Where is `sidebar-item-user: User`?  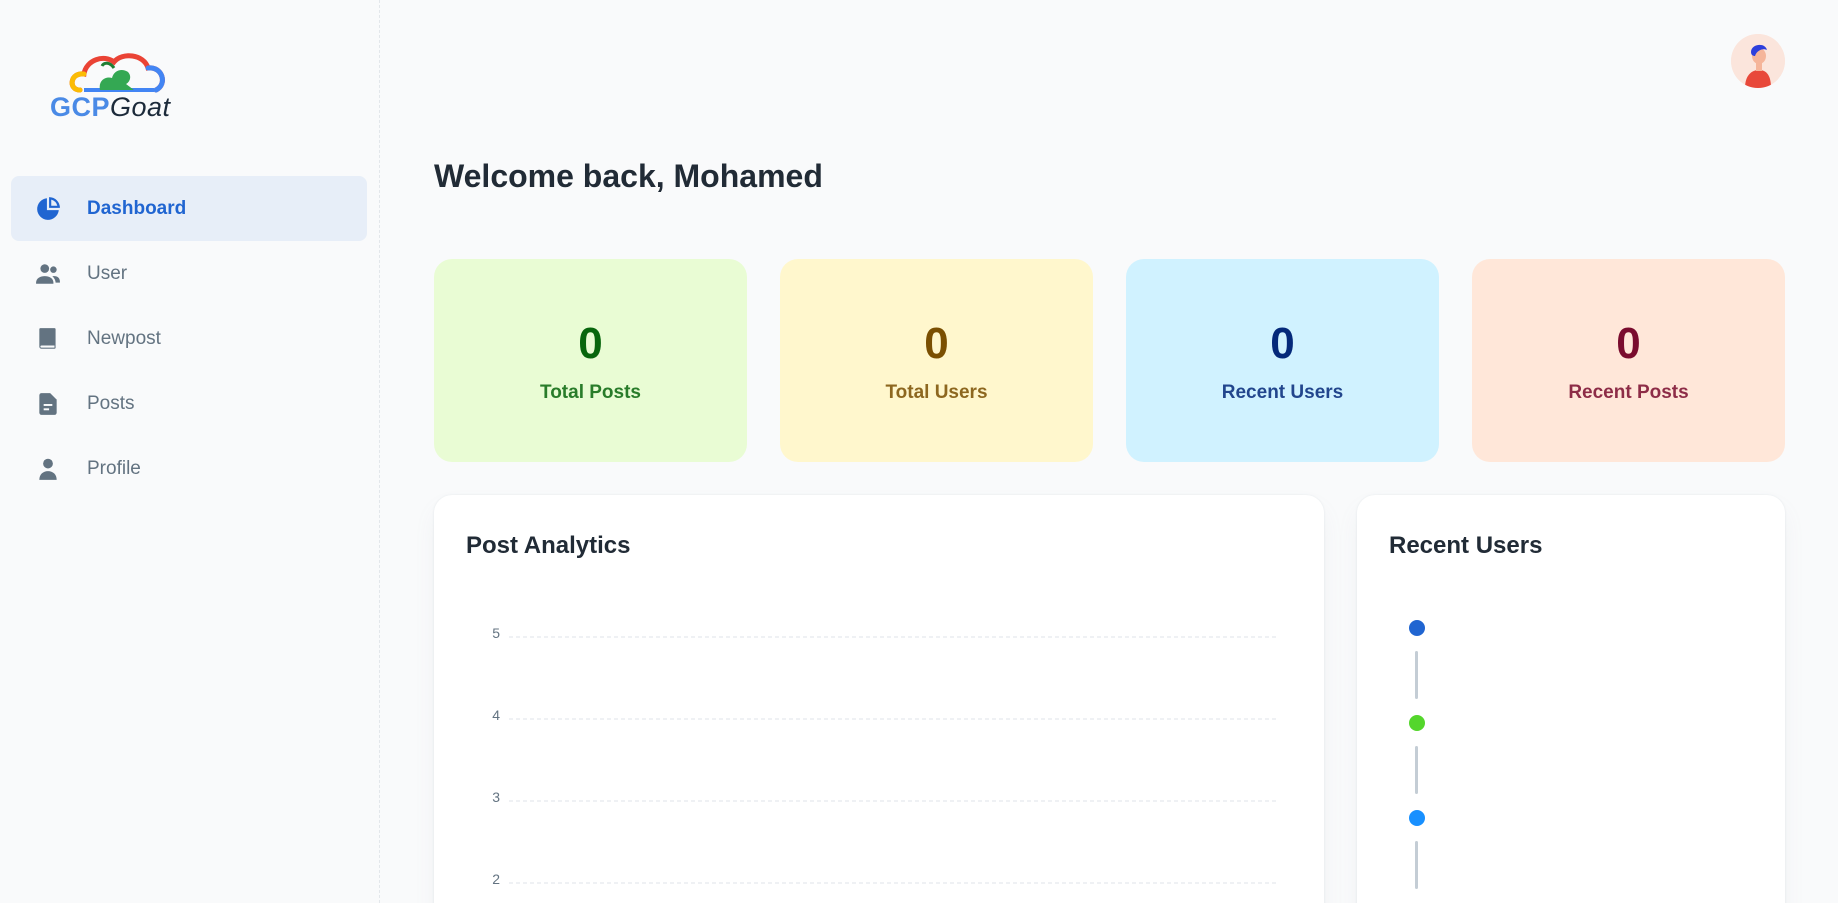
sidebar-item-user: User is located at coordinates (189, 273).